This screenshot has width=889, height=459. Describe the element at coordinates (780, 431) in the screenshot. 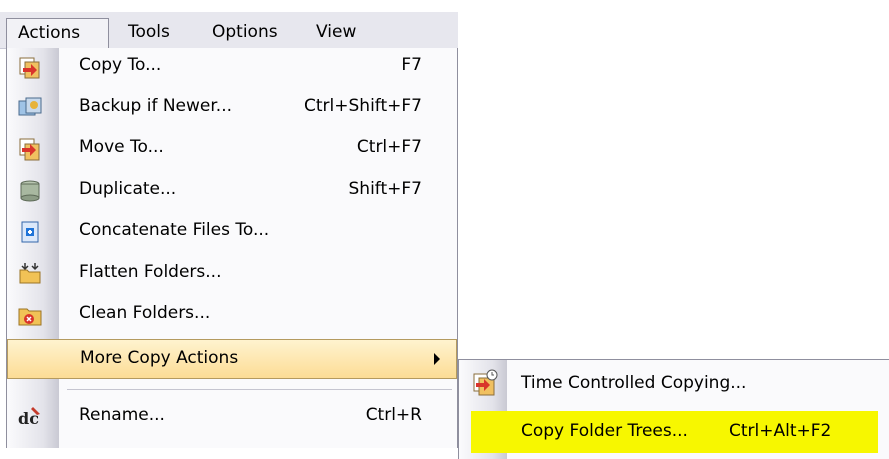

I see `submenu-item-shortcut: Ctrl+Alt+F2` at that location.